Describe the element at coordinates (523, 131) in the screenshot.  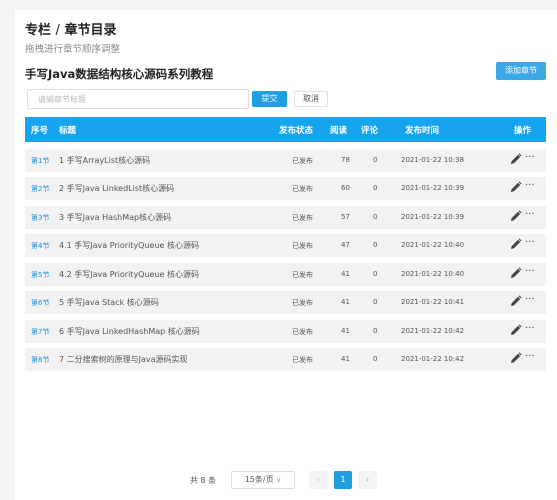
I see `column-header-actions: 操作` at that location.